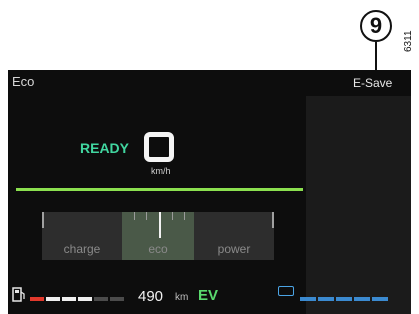 This screenshot has height=314, width=419. I want to click on ready-indicator: READY, so click(105, 148).